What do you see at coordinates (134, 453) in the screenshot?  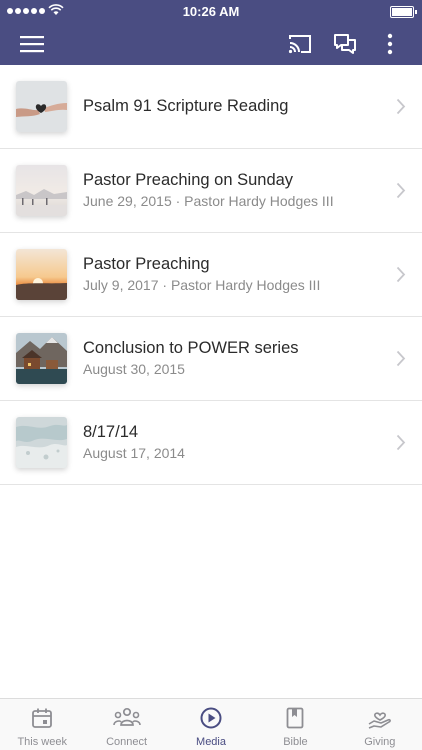 I see `media-item-subtitle: August 17, 2014` at bounding box center [134, 453].